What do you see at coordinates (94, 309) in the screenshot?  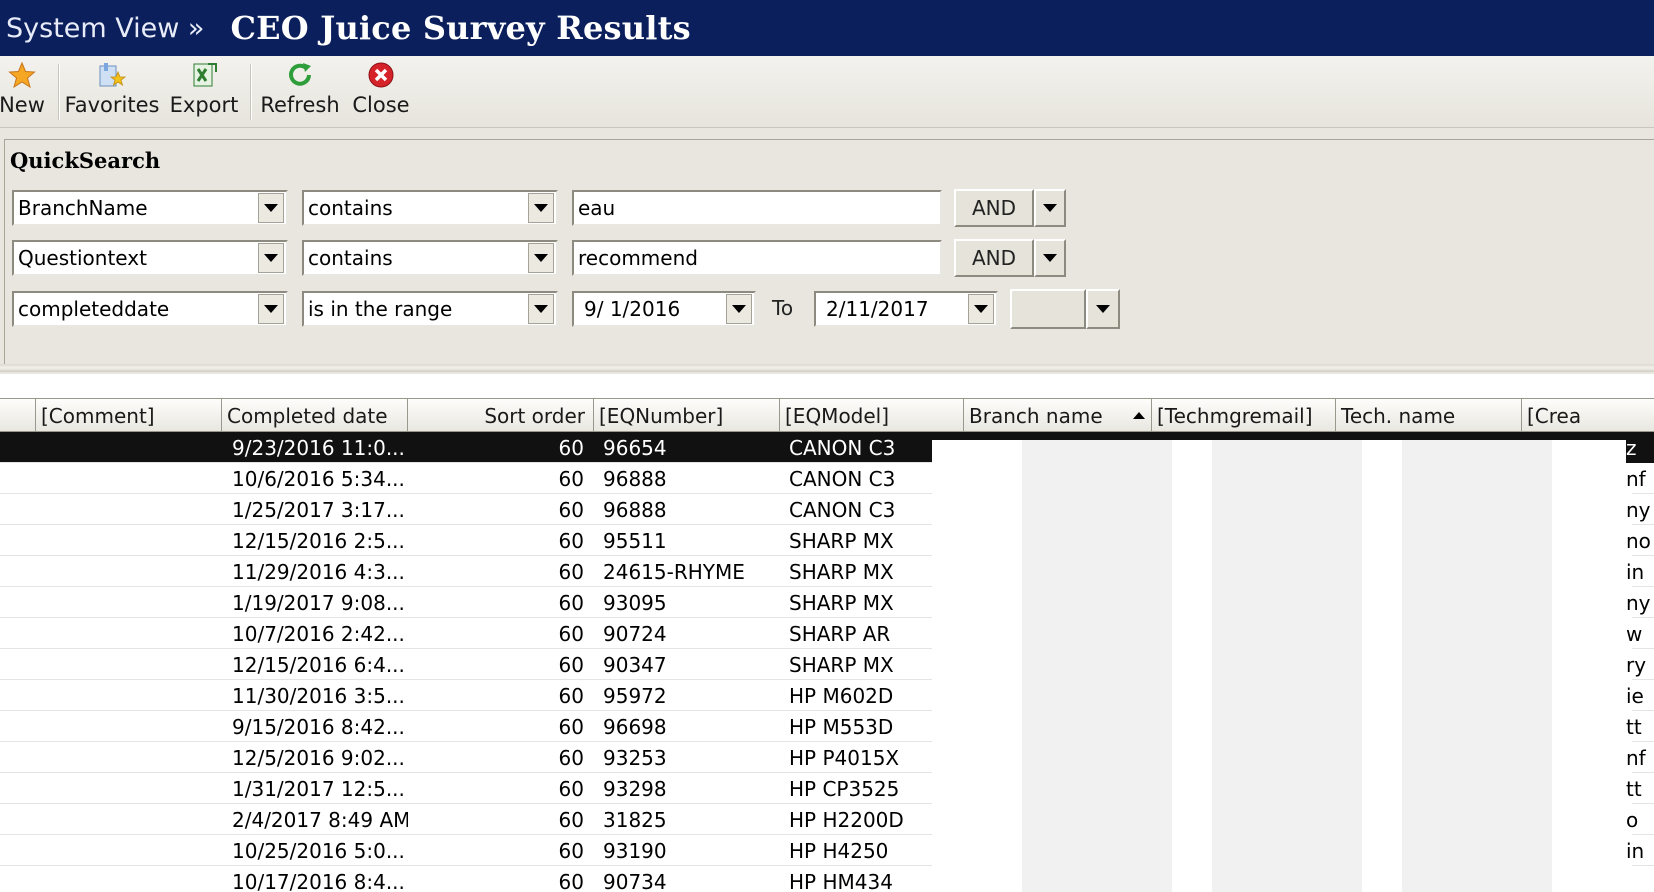 I see `field-select-3-value: completeddate` at bounding box center [94, 309].